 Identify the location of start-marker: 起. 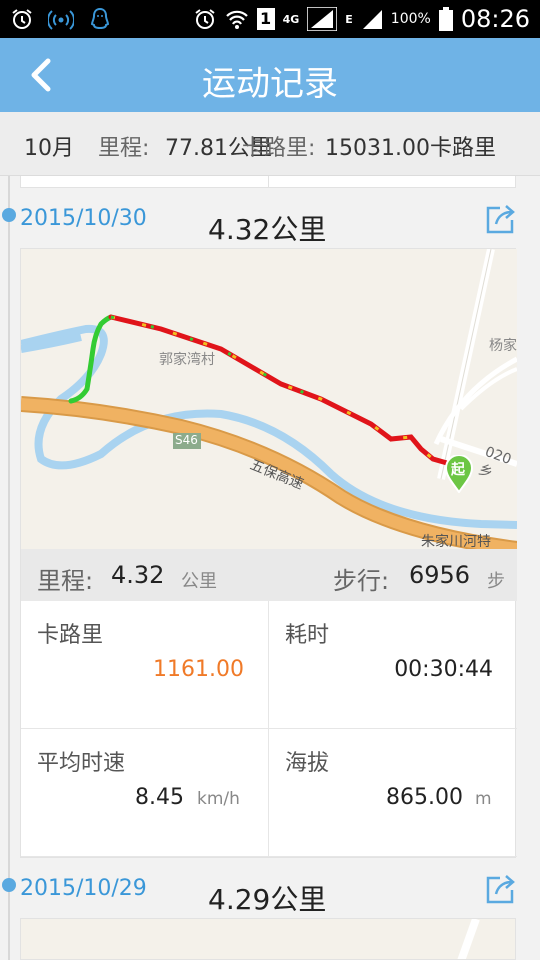
(459, 474).